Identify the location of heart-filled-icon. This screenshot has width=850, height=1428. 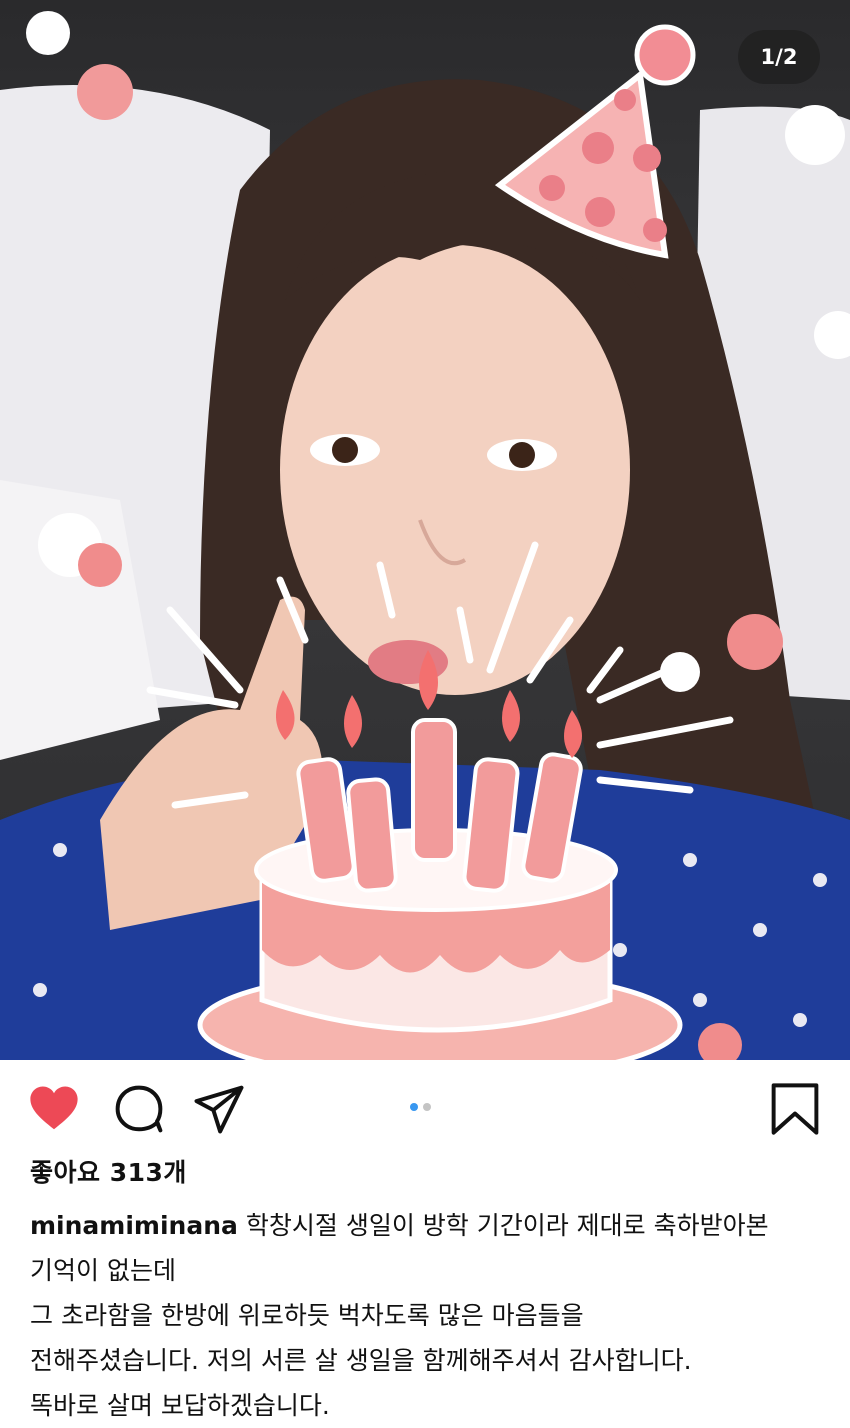
(54, 1108).